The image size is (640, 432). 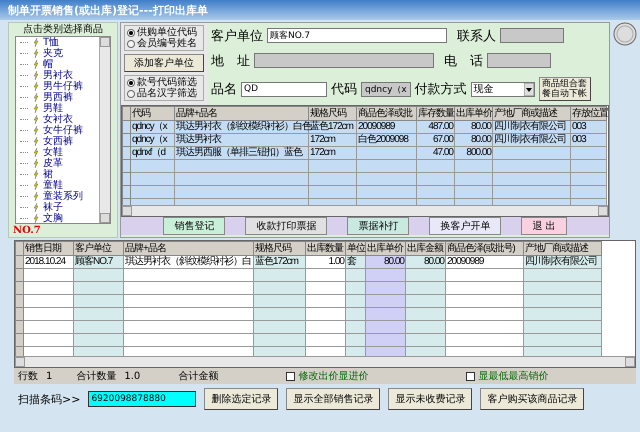 What do you see at coordinates (435, 127) in the screenshot?
I see `table-cell: 487.00` at bounding box center [435, 127].